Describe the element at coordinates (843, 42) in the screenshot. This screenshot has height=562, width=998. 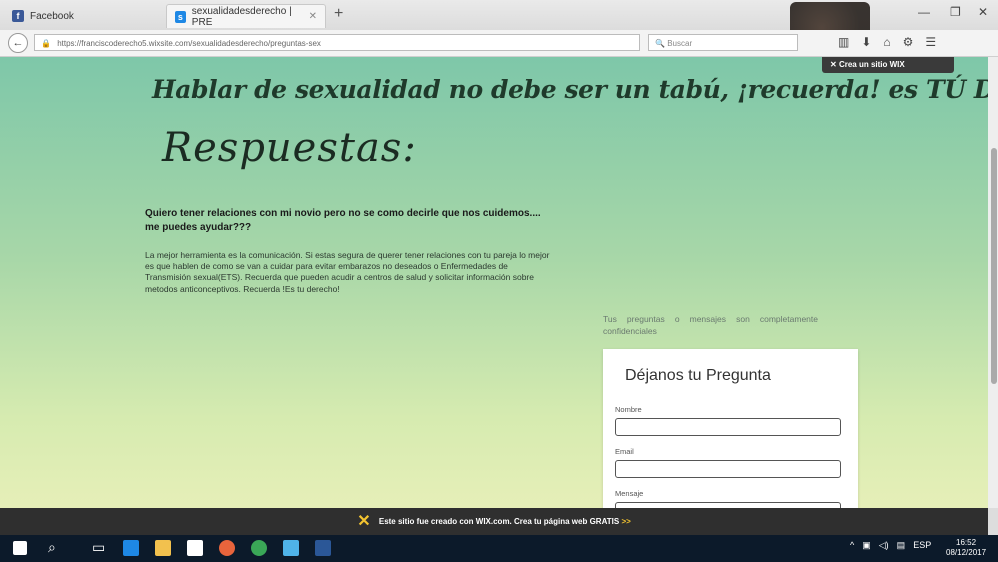
I see `library-icon: ▥` at that location.